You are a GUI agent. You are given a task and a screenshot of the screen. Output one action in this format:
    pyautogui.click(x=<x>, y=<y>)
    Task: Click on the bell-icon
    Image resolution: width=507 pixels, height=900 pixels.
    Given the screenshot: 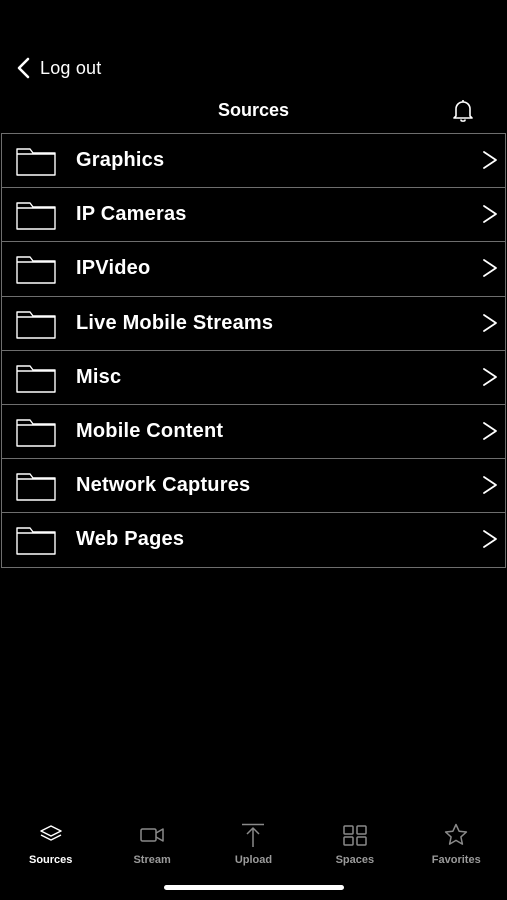 What is the action you would take?
    pyautogui.click(x=463, y=111)
    